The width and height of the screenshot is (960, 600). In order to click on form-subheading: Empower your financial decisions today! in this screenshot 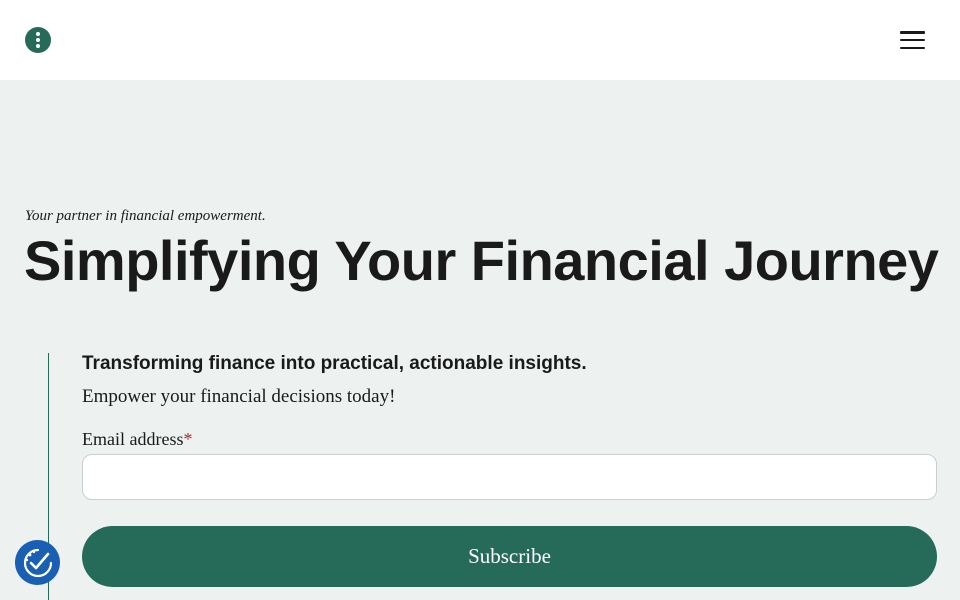, I will do `click(239, 396)`.